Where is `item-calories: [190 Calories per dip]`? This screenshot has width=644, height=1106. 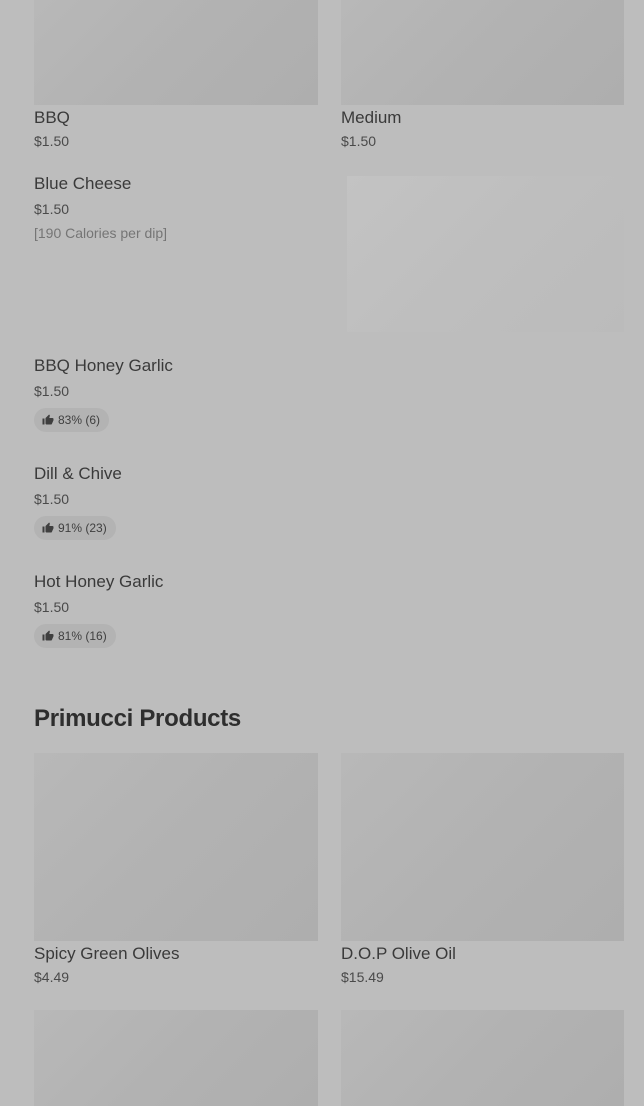
item-calories: [190 Calories per dip] is located at coordinates (101, 233).